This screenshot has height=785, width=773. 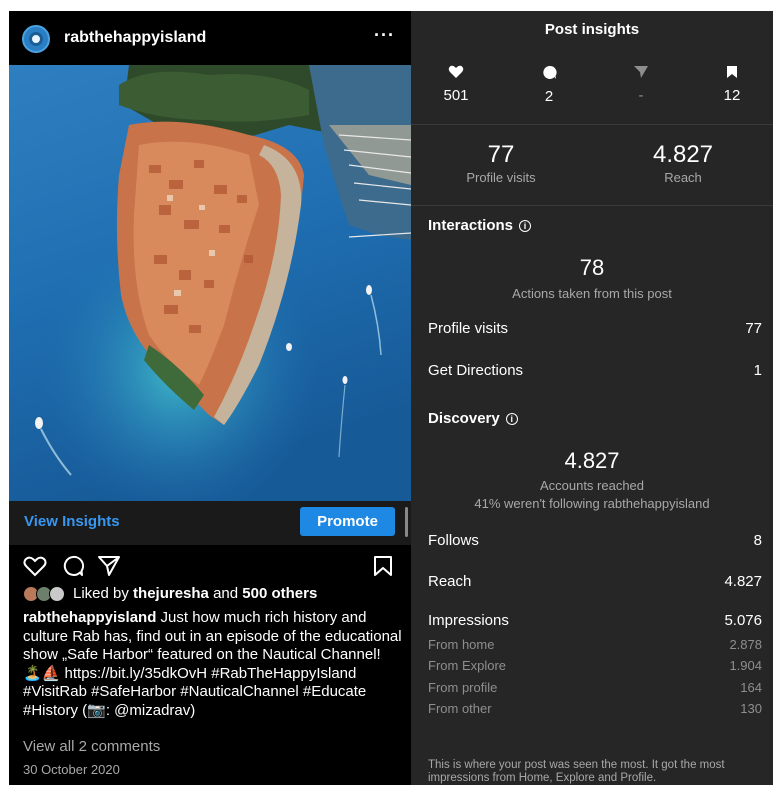 I want to click on metric-row: Get Directions 1, so click(x=595, y=370).